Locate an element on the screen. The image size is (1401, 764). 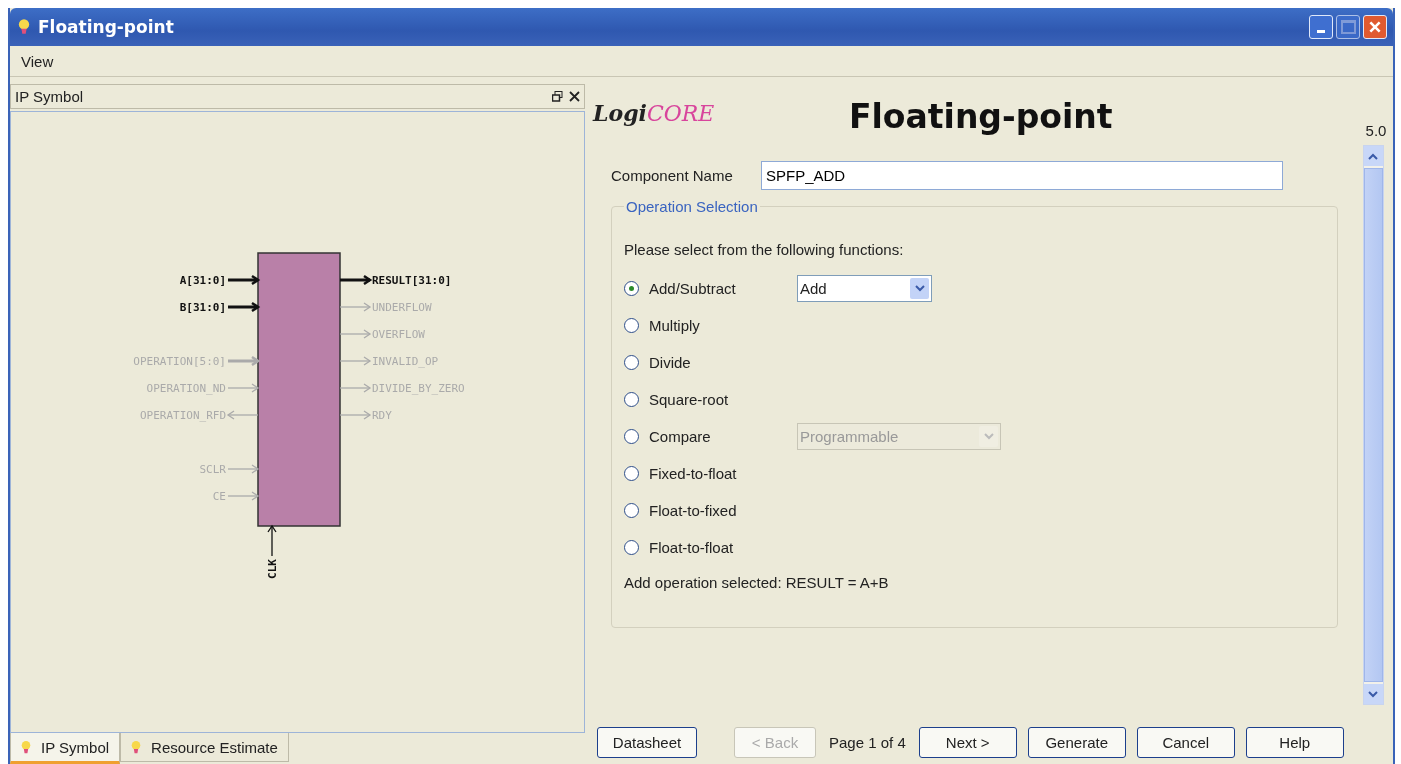
maximize-button is located at coordinates (1348, 27).